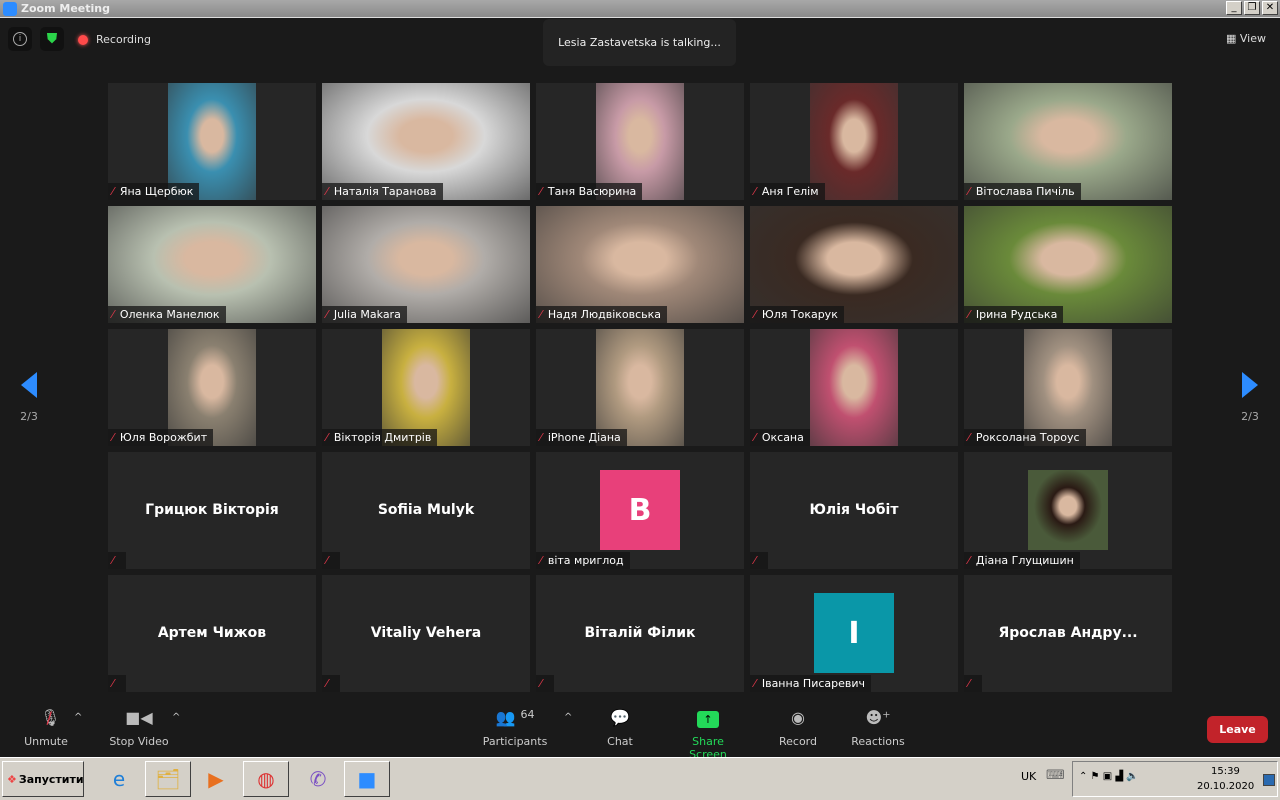 The image size is (1280, 800). I want to click on participants-options-caret: ^, so click(568, 717).